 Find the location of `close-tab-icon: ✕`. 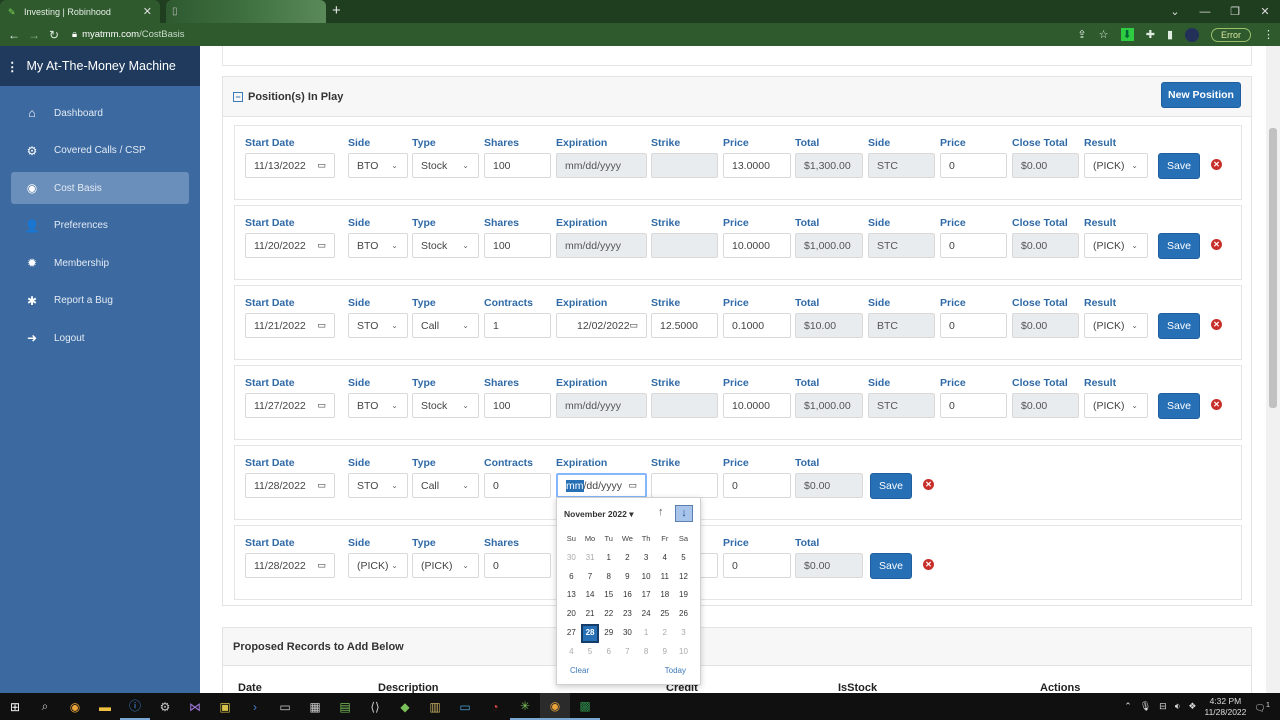

close-tab-icon: ✕ is located at coordinates (147, 11).